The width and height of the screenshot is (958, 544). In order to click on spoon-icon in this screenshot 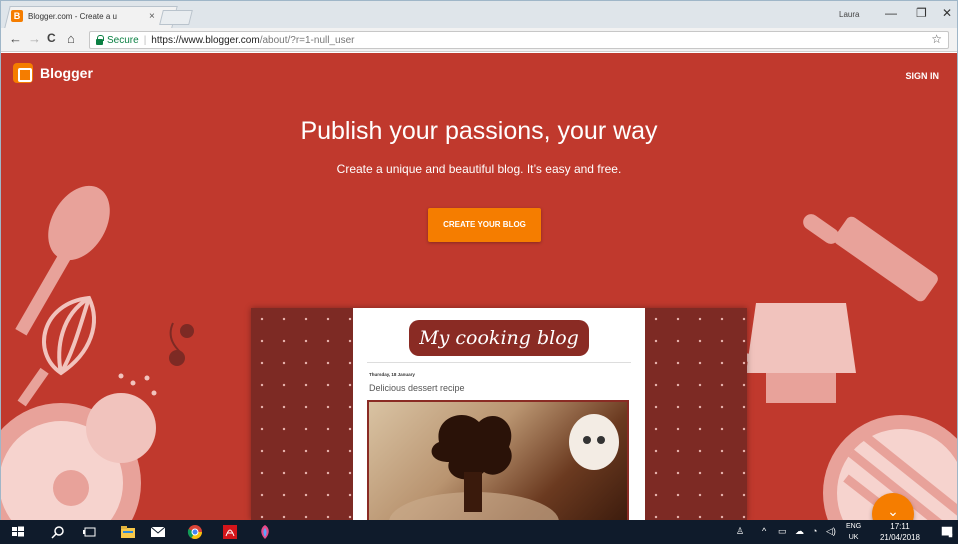, I will do `click(62, 260)`.